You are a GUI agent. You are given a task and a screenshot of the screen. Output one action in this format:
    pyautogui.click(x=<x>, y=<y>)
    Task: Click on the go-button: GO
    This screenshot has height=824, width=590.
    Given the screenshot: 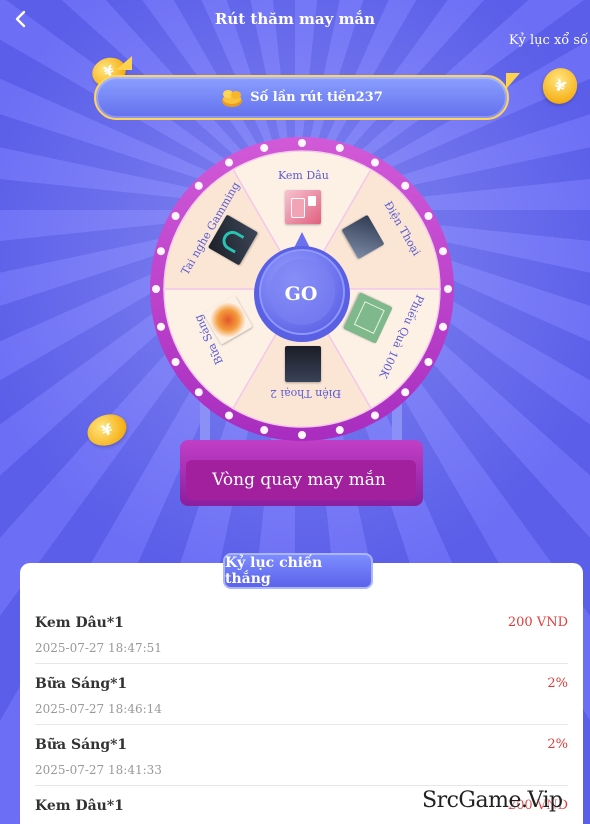 What is the action you would take?
    pyautogui.click(x=301, y=294)
    